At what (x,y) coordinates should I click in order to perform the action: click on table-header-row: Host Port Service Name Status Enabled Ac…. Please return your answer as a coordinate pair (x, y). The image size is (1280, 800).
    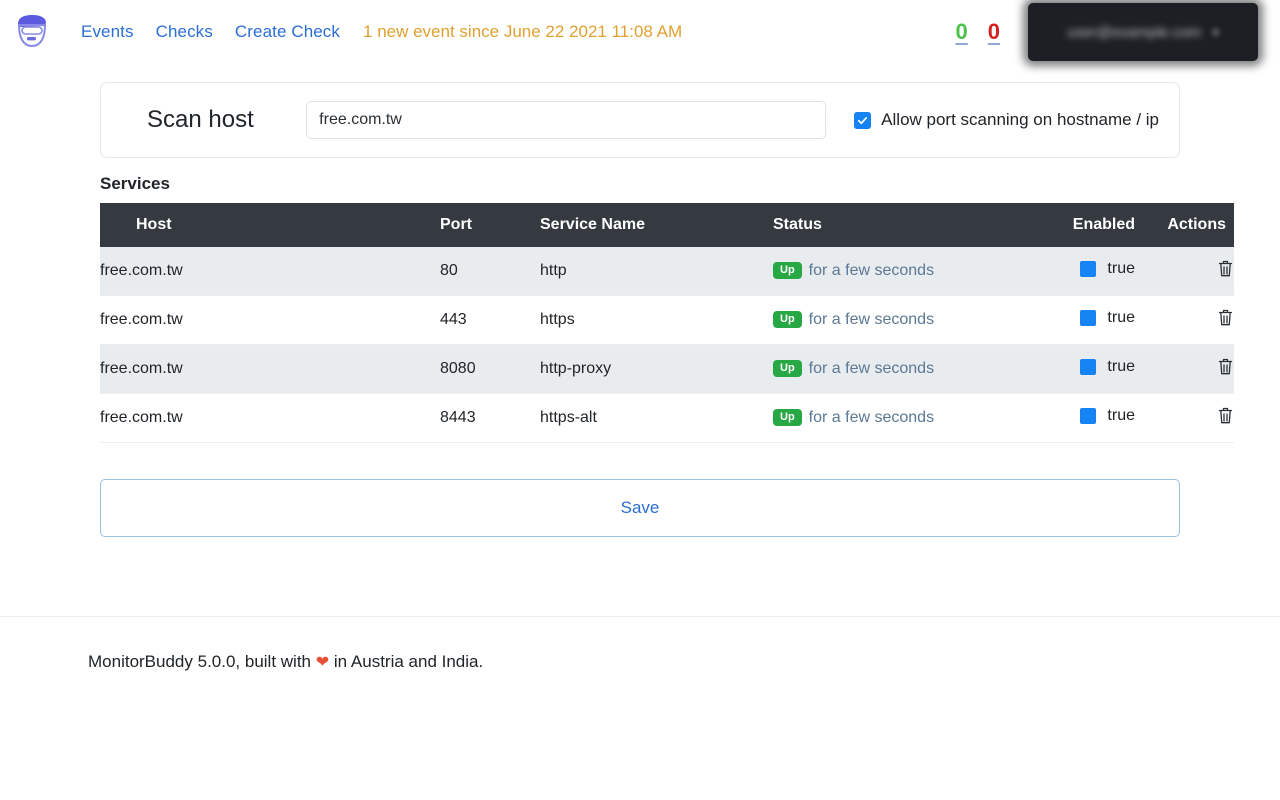
    Looking at the image, I should click on (667, 225).